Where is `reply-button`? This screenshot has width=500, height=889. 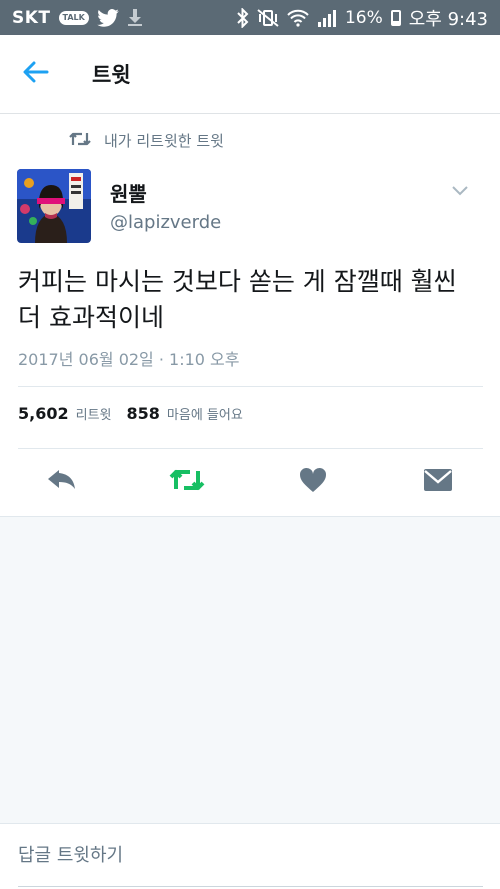 reply-button is located at coordinates (62, 482).